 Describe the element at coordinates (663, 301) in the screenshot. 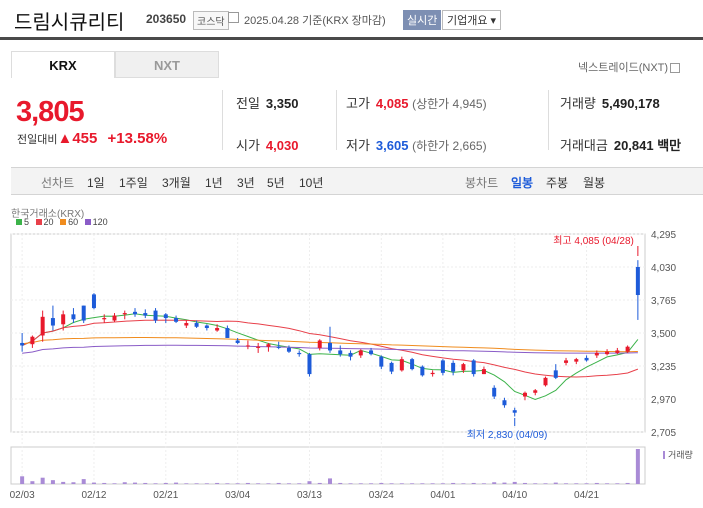

I see `y-tick-label: 3,765` at that location.